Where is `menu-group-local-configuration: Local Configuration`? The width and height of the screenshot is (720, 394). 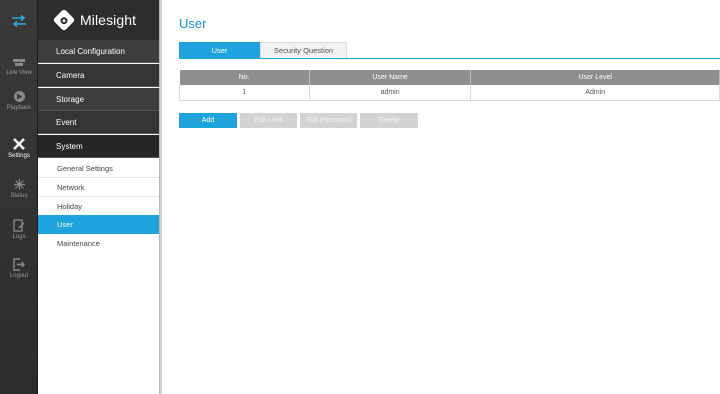
menu-group-local-configuration: Local Configuration is located at coordinates (98, 51).